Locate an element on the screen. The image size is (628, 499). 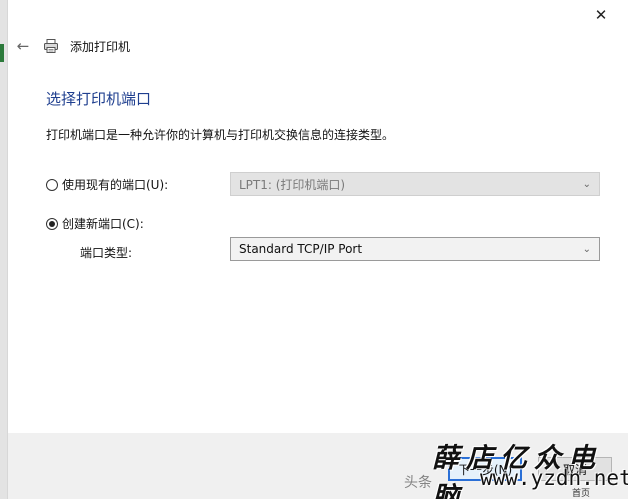
port-type-select: Standard TCP/IP Port ⌄ is located at coordinates (415, 249).